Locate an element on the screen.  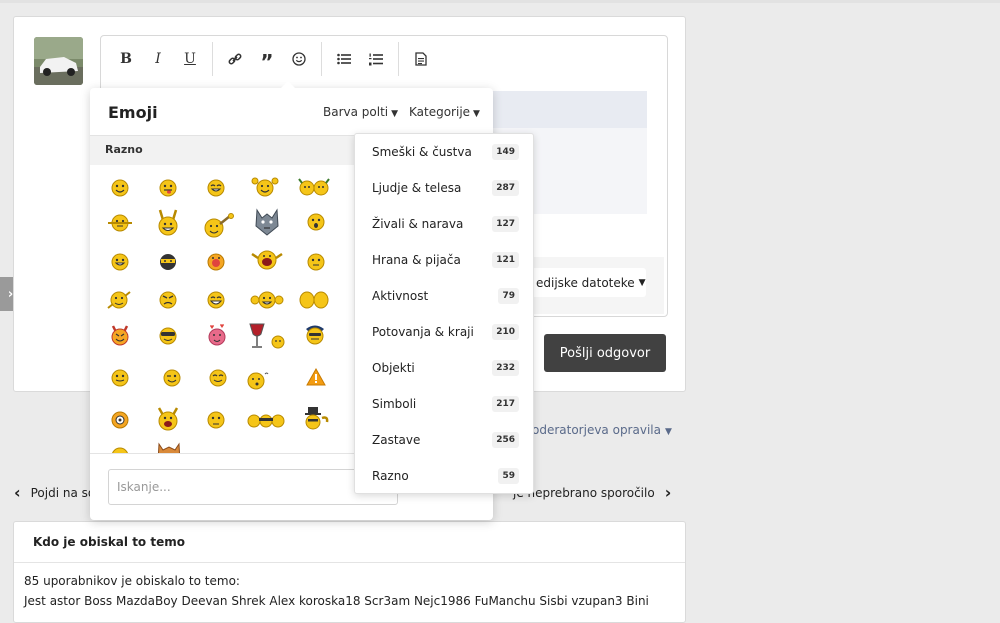
next-unread-label: je neprebrano sporočilo is located at coordinates (584, 492).